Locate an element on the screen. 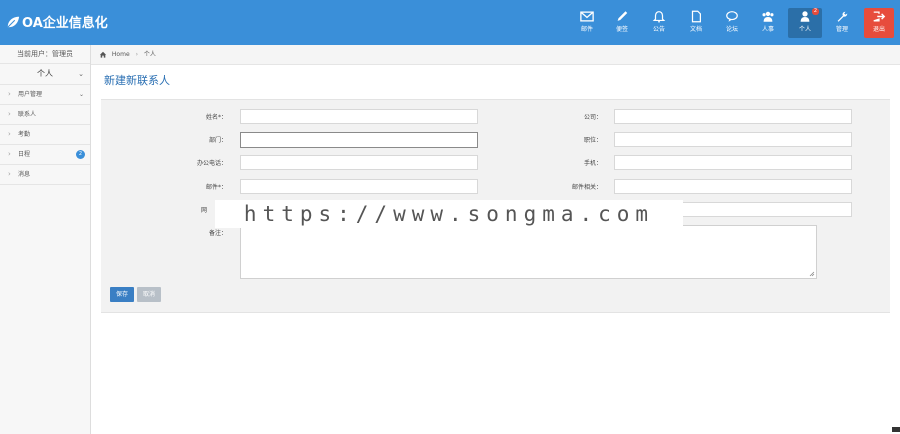  sidebar-item-label: 日程 is located at coordinates (24, 154).